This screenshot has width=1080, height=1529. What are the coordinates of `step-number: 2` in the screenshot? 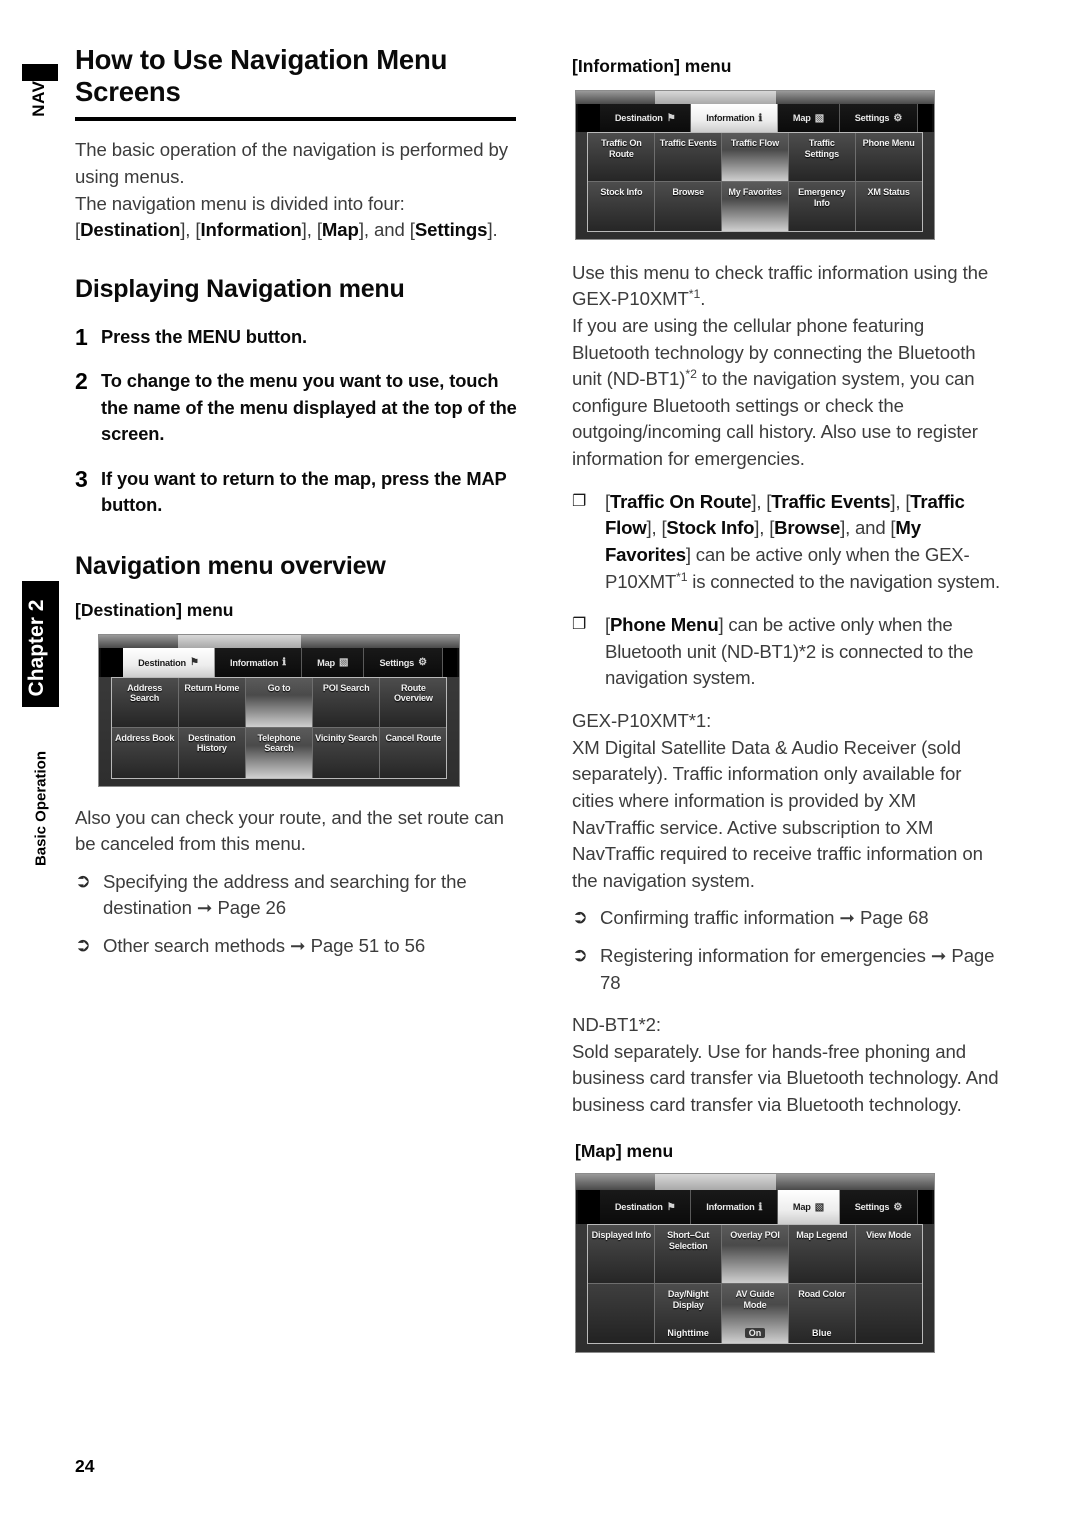 It's located at (81, 381).